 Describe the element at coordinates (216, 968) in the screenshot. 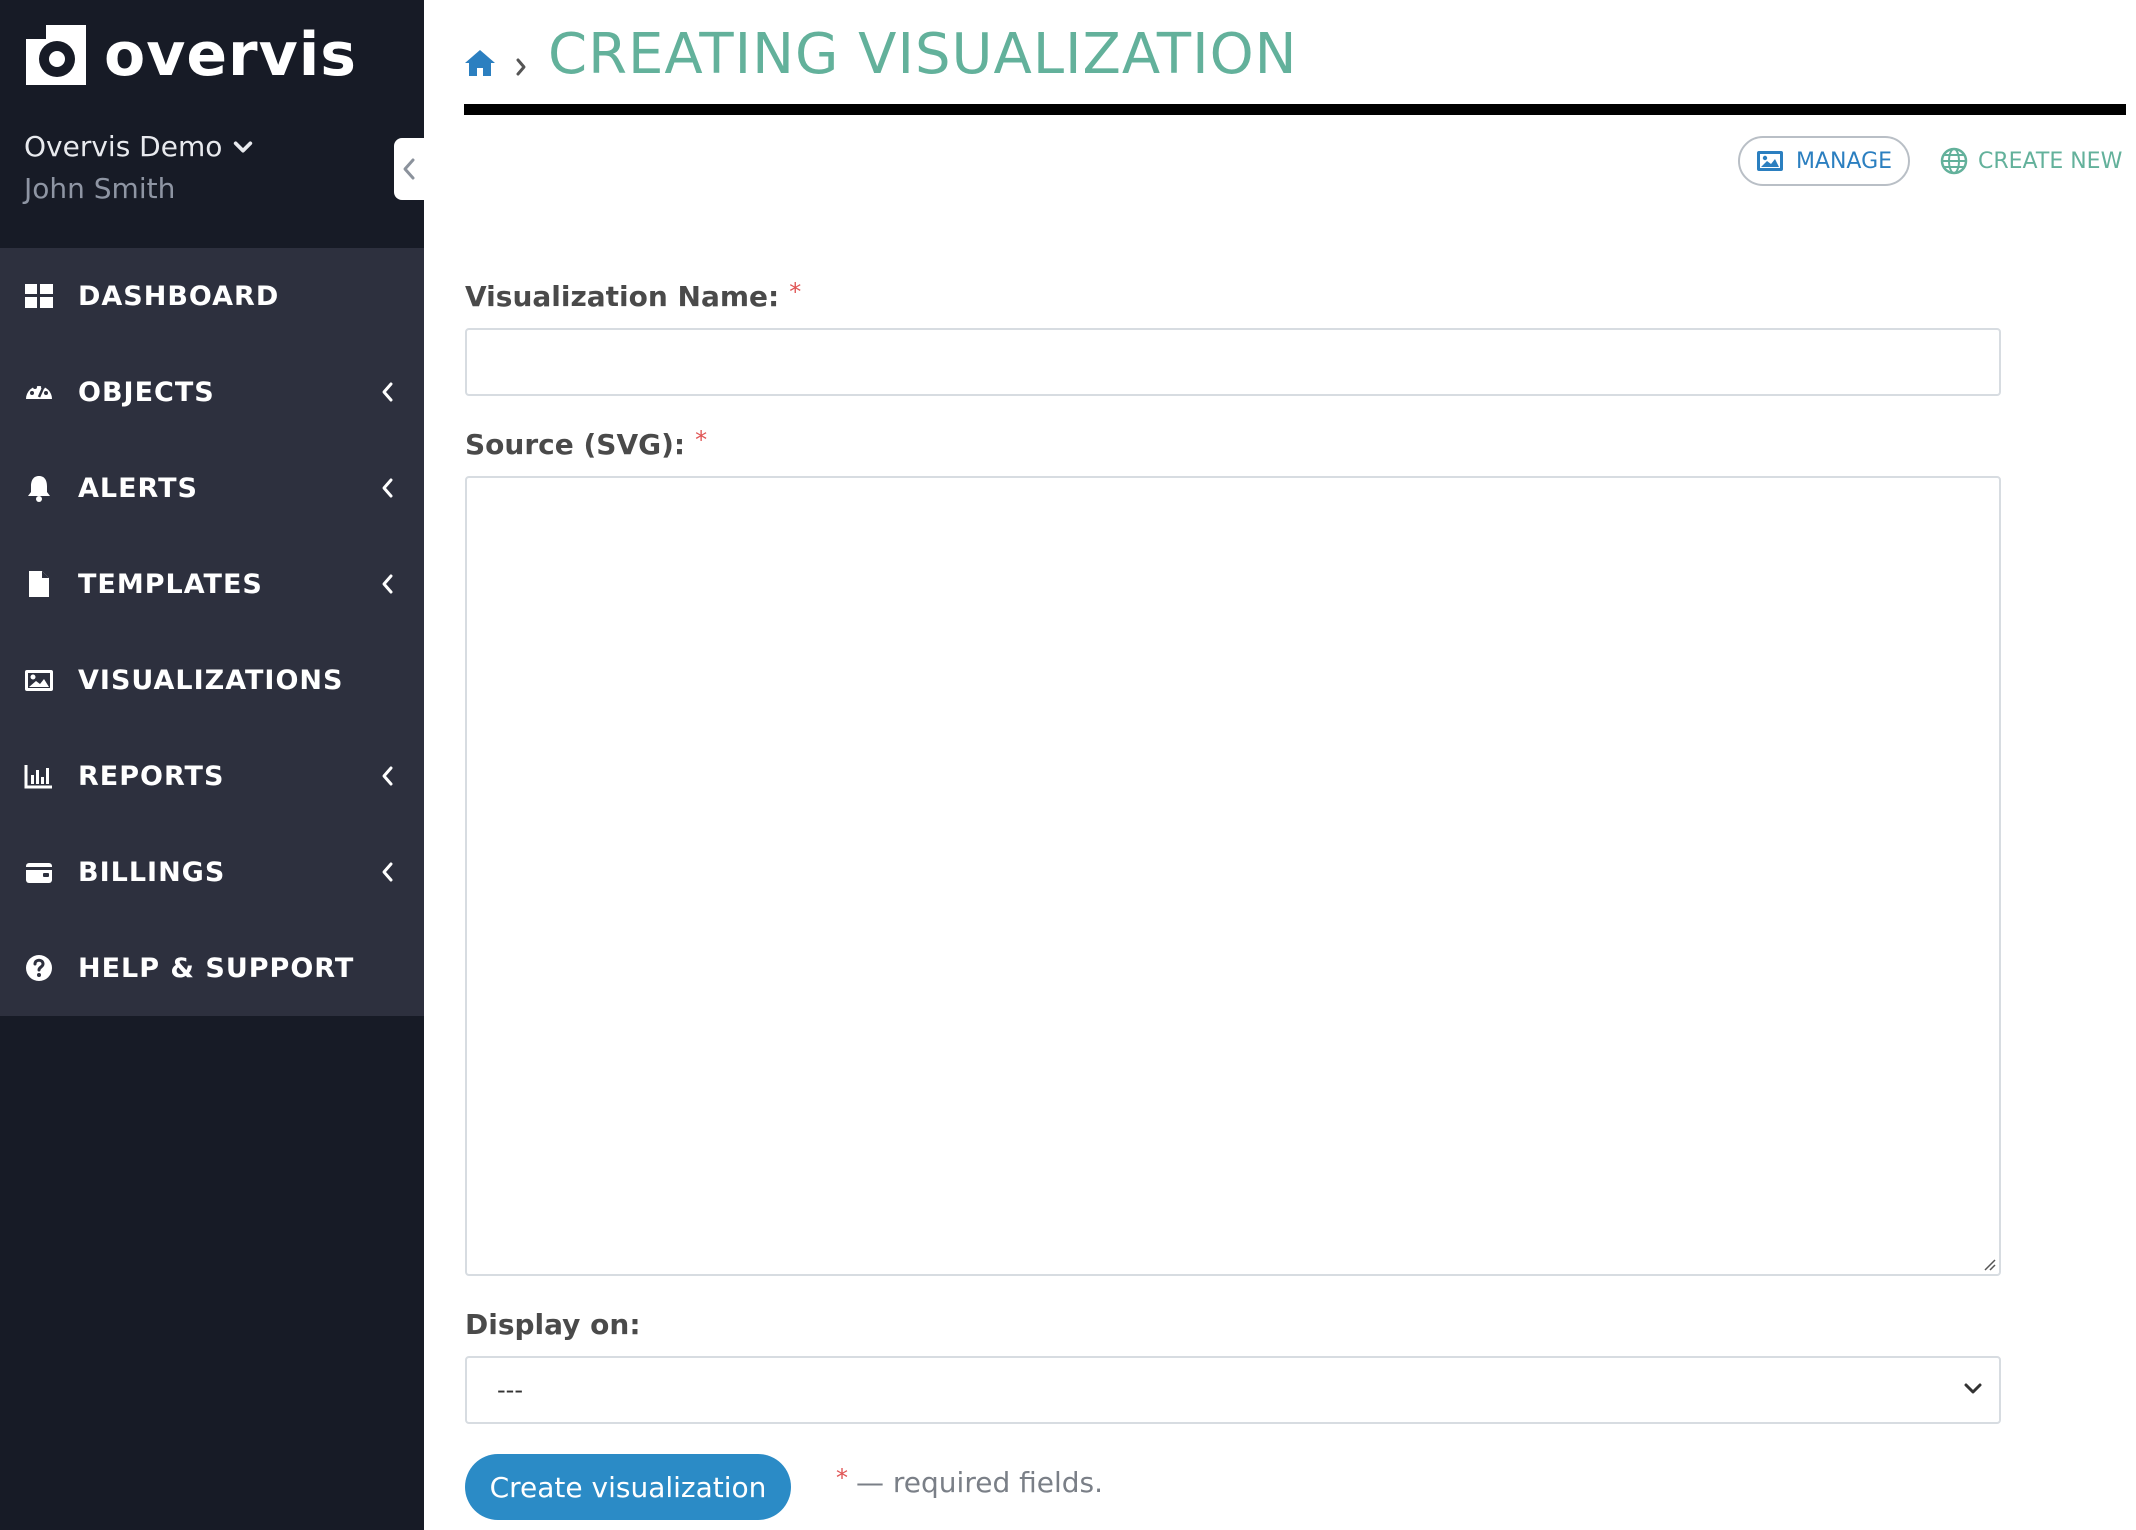

I see `sidebar-item-label: HELP & SUPPORT` at that location.